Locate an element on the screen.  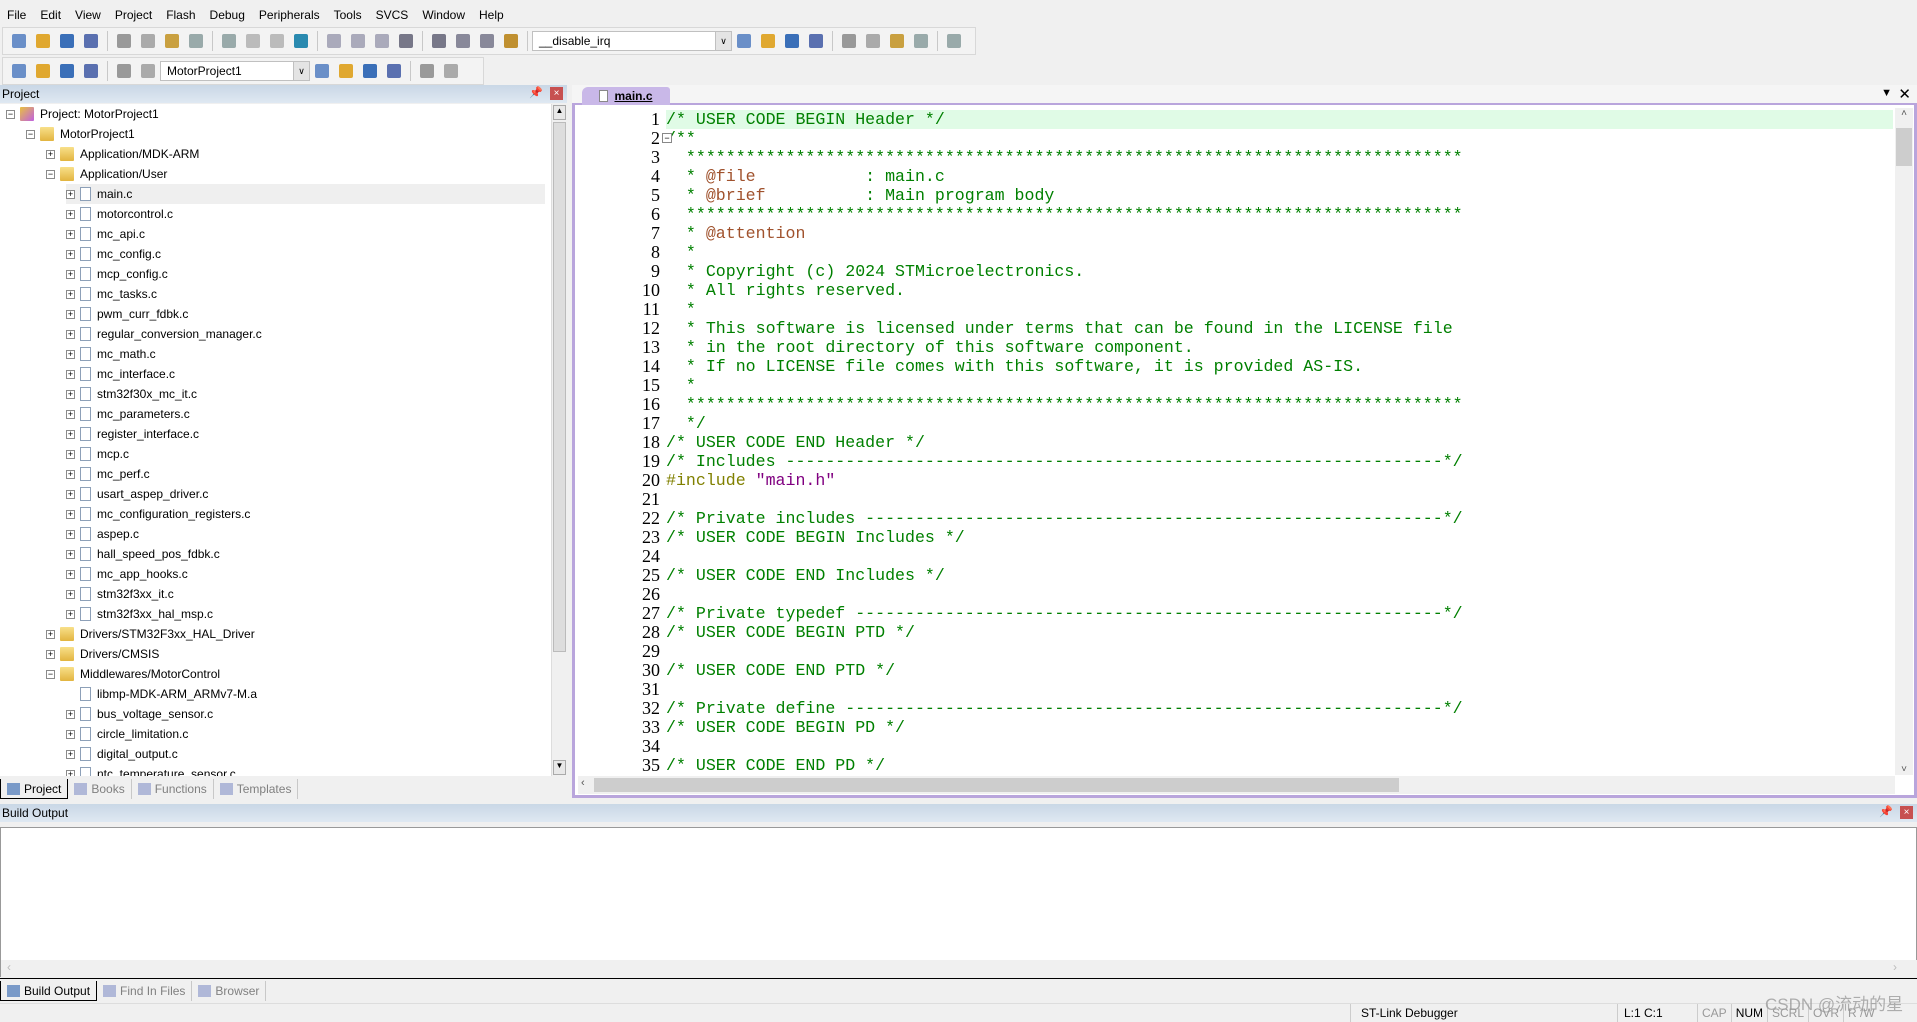
window-layout-button is located at coordinates (921, 41).